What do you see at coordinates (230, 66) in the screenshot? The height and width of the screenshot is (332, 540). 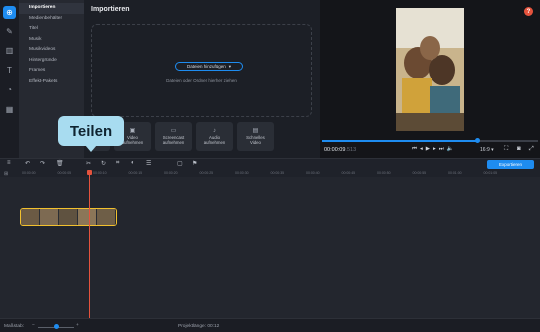 I see `chevron-down-icon: ▾` at bounding box center [230, 66].